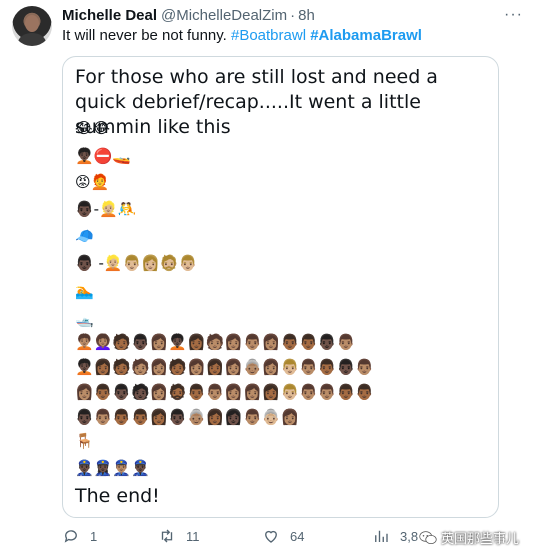 The image size is (533, 556). What do you see at coordinates (187, 417) in the screenshot?
I see `emoji-row-people-4: 👨🏿👨🏽👨🏾👨🏾👩🏾👨🏿👵🏽👩🏾👩🏿👨🏽👵🏼👩🏽` at bounding box center [187, 417].